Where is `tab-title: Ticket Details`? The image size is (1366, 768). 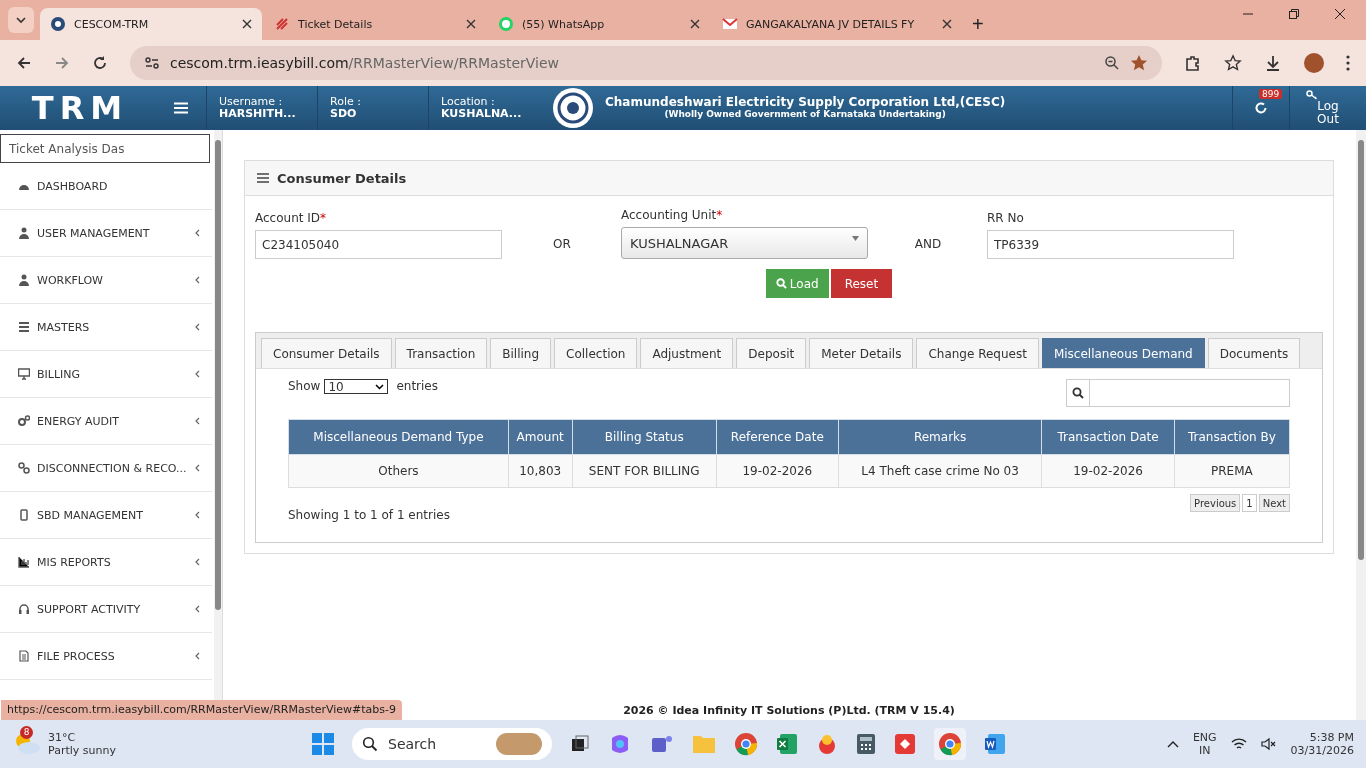
tab-title: Ticket Details is located at coordinates (336, 24).